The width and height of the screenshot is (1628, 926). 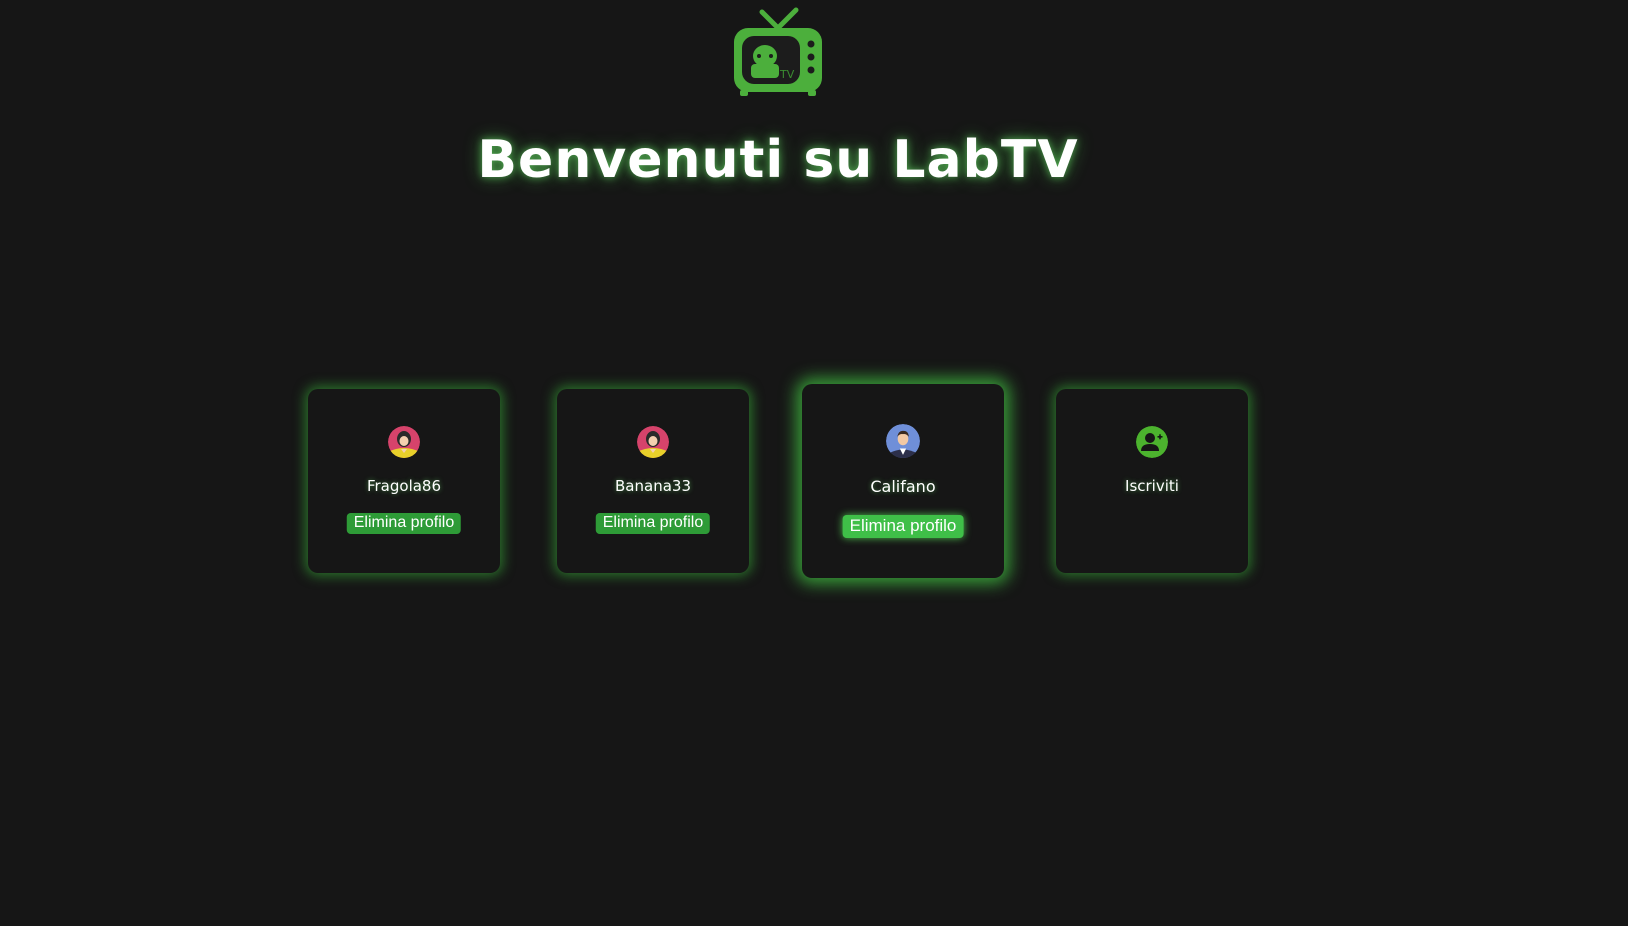 What do you see at coordinates (903, 441) in the screenshot?
I see `man-avatar-icon` at bounding box center [903, 441].